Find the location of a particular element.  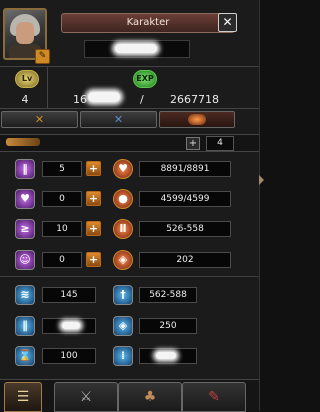

move-speed-icon: ≋ is located at coordinates (25, 295).